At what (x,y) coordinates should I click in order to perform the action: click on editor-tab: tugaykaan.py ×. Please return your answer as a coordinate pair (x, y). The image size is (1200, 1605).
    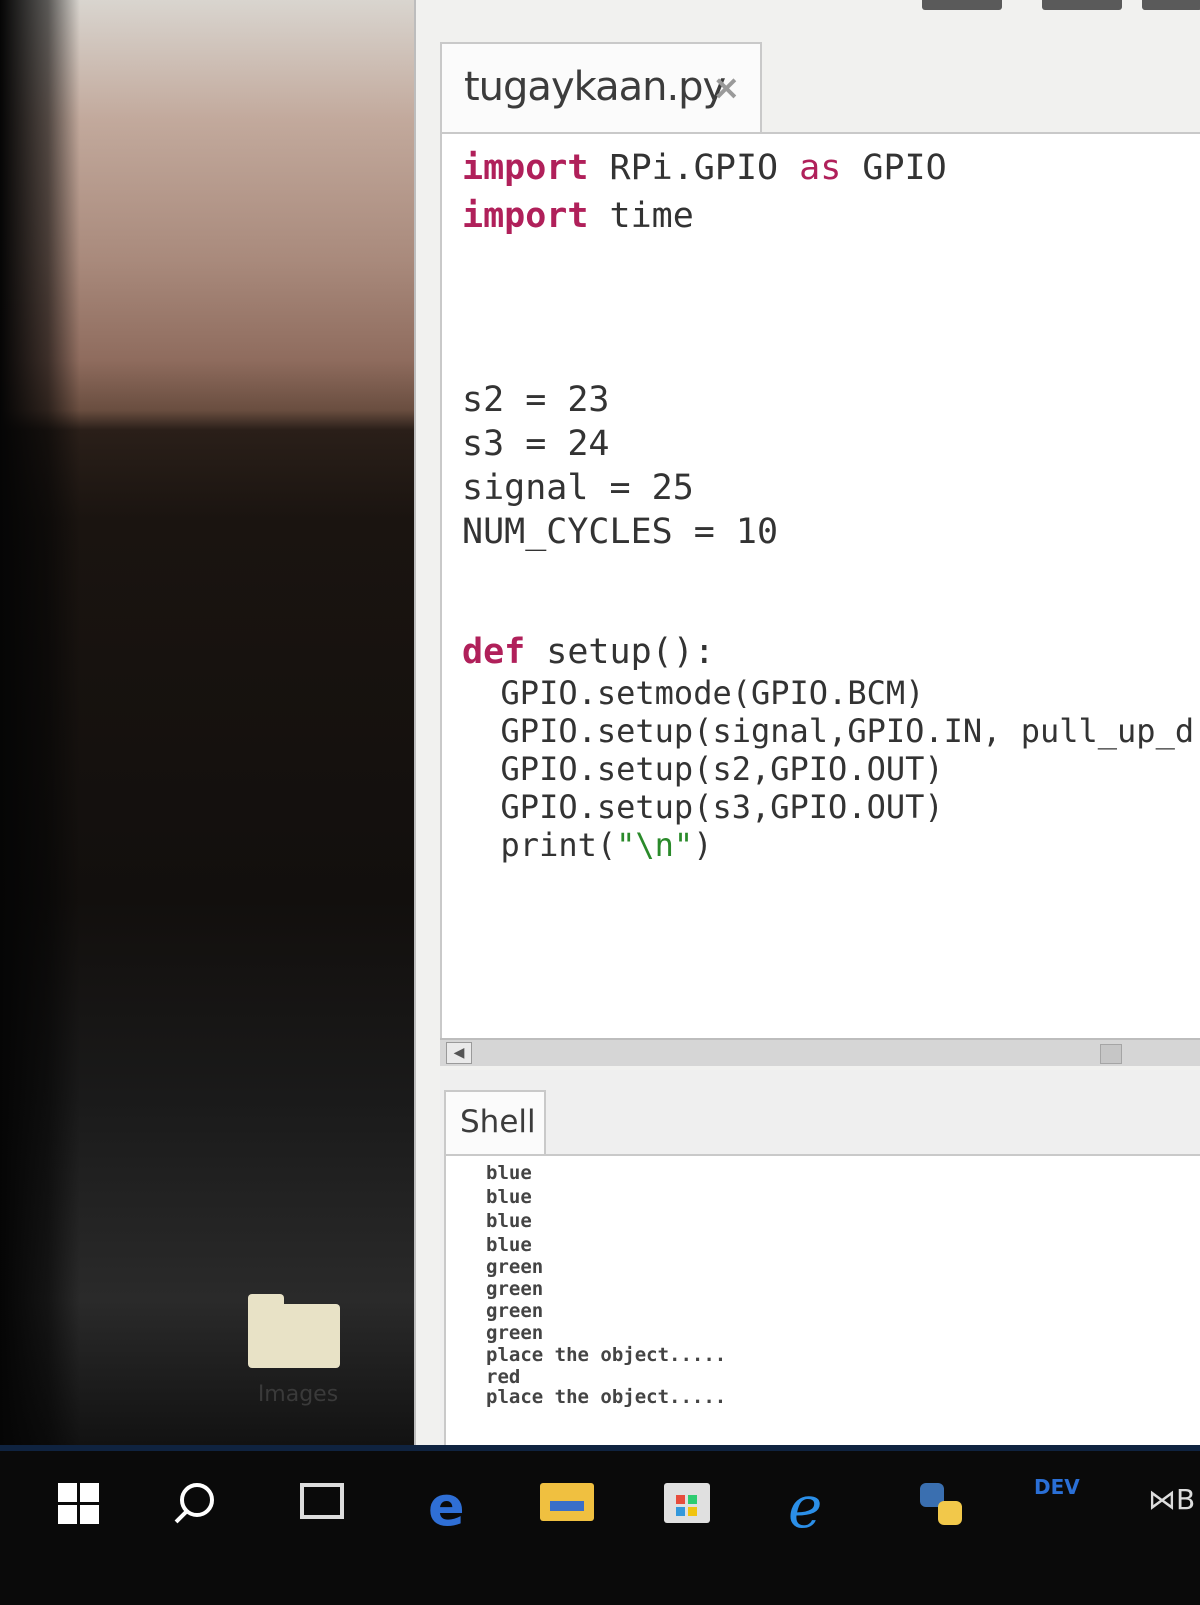
    Looking at the image, I should click on (601, 88).